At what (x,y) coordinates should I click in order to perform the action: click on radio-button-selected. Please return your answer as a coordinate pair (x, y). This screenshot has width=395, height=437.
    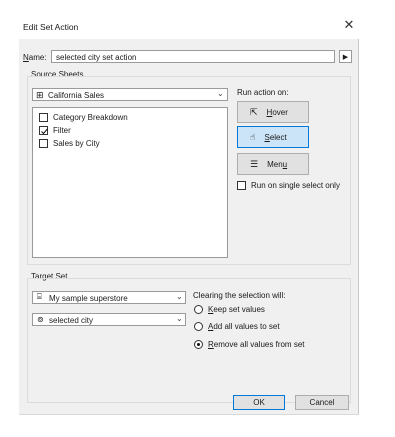
    Looking at the image, I should click on (198, 344).